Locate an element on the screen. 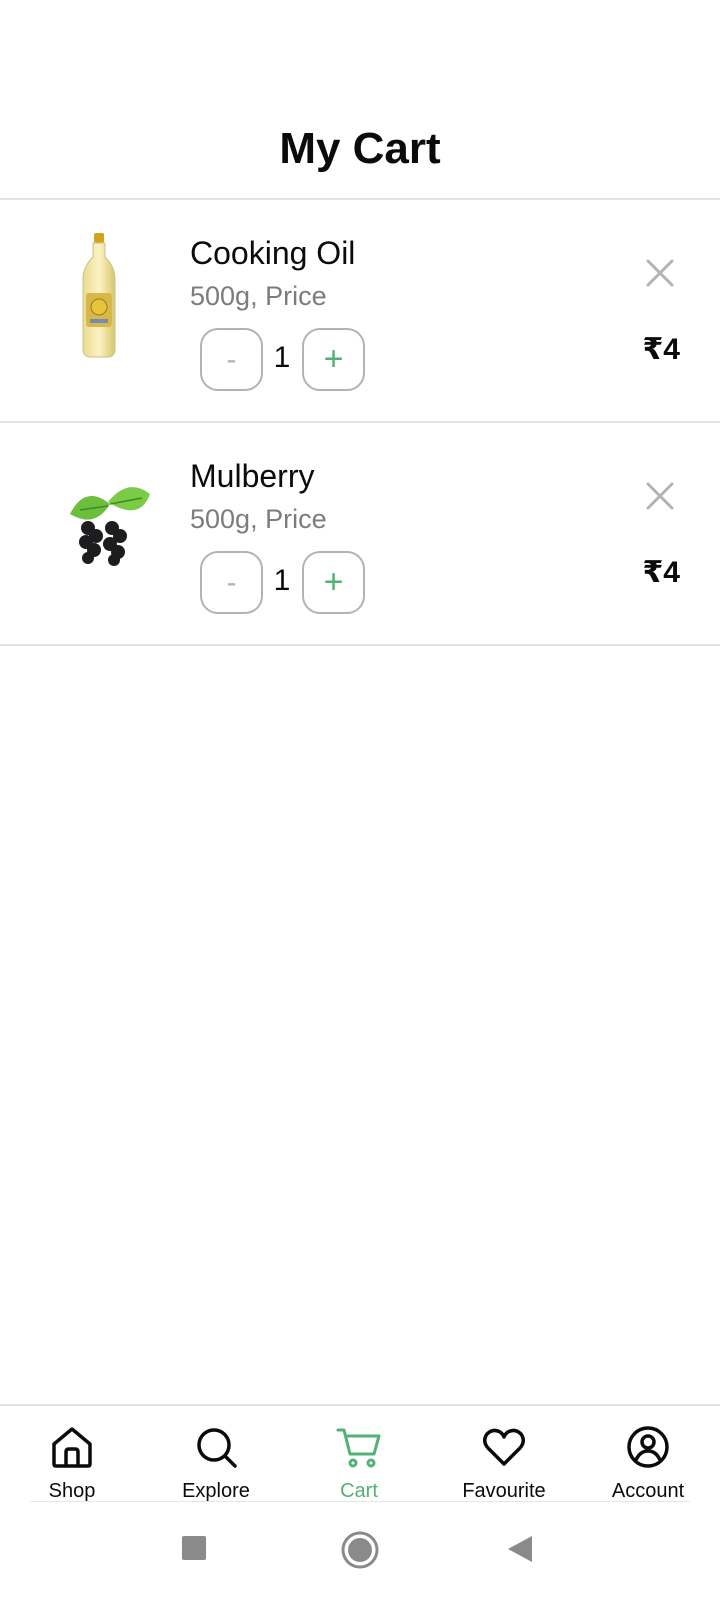 This screenshot has width=720, height=1600. home-button-icon is located at coordinates (360, 1550).